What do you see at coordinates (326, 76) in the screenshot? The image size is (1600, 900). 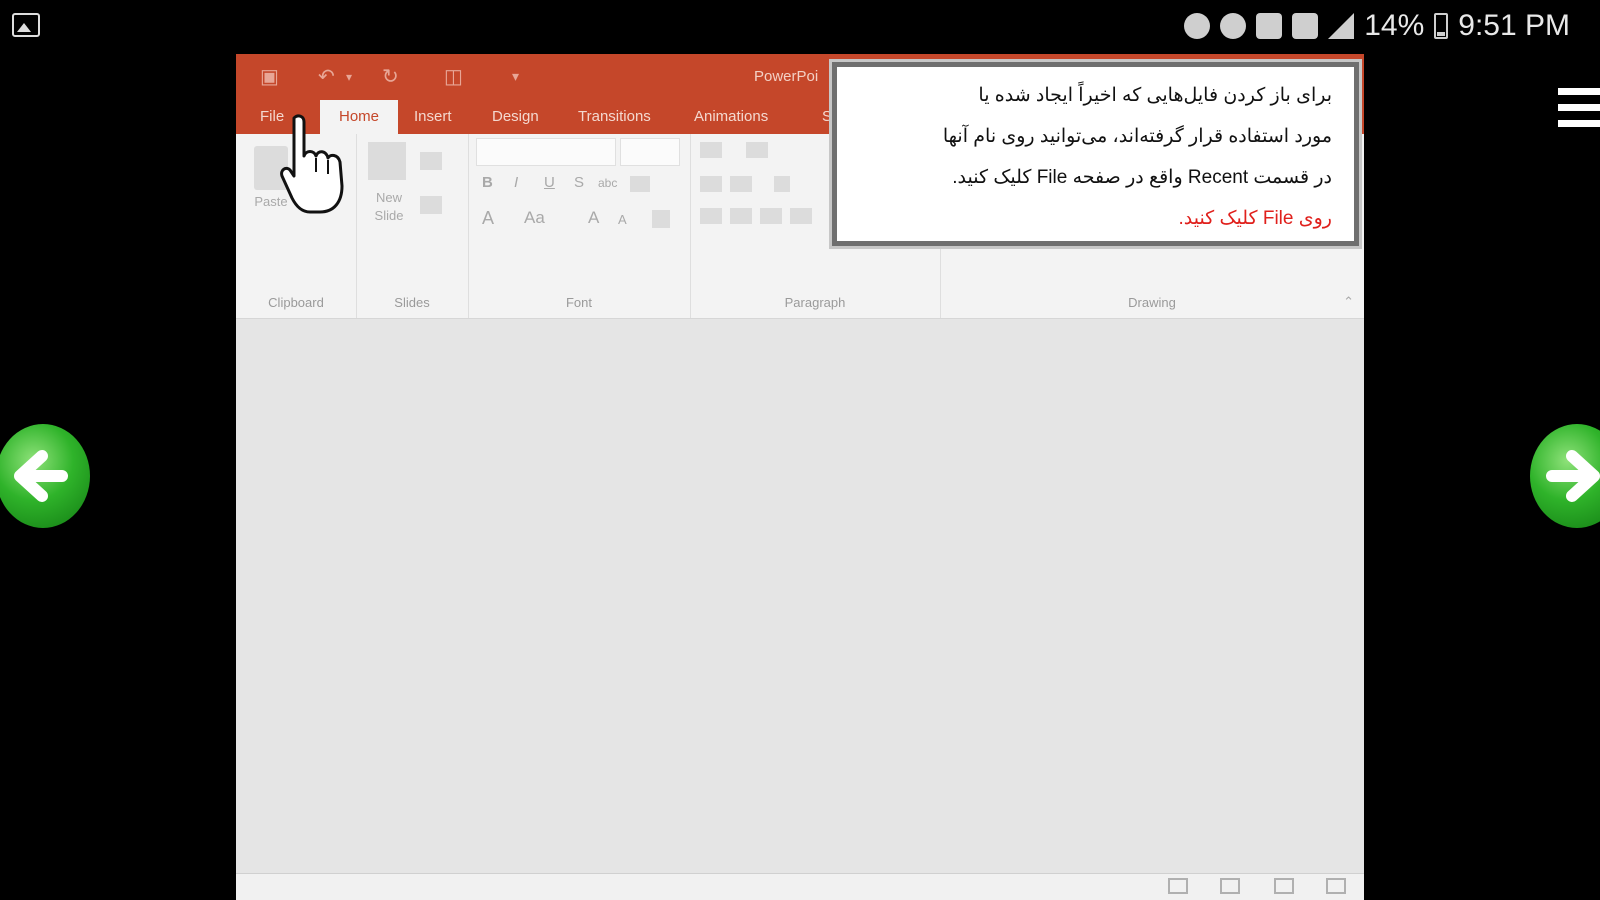 I see `undo-icon: ↶` at bounding box center [326, 76].